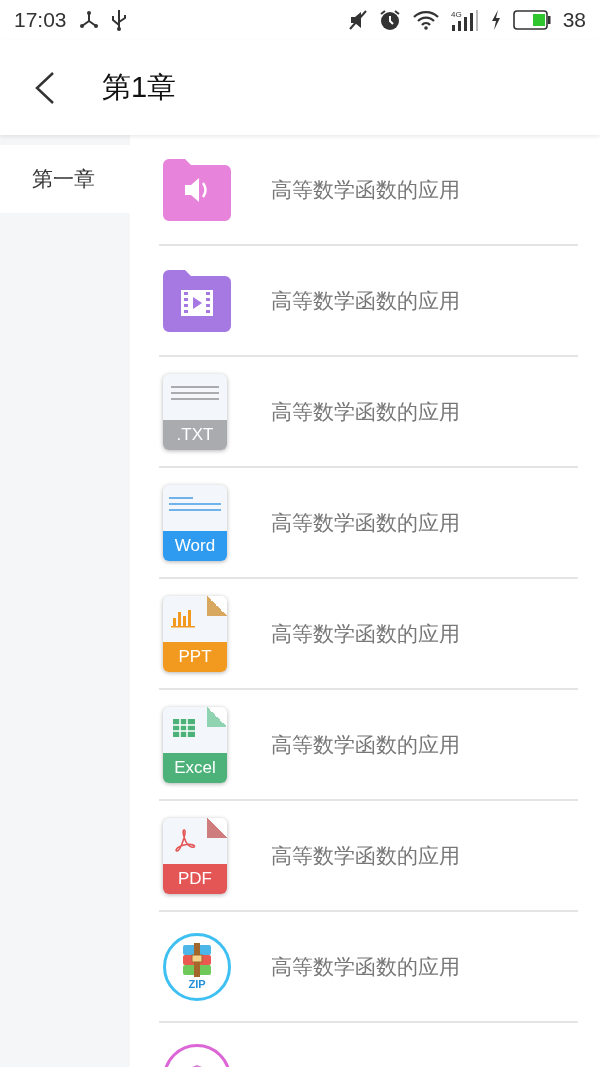  What do you see at coordinates (139, 87) in the screenshot?
I see `page-title: 第1章` at bounding box center [139, 87].